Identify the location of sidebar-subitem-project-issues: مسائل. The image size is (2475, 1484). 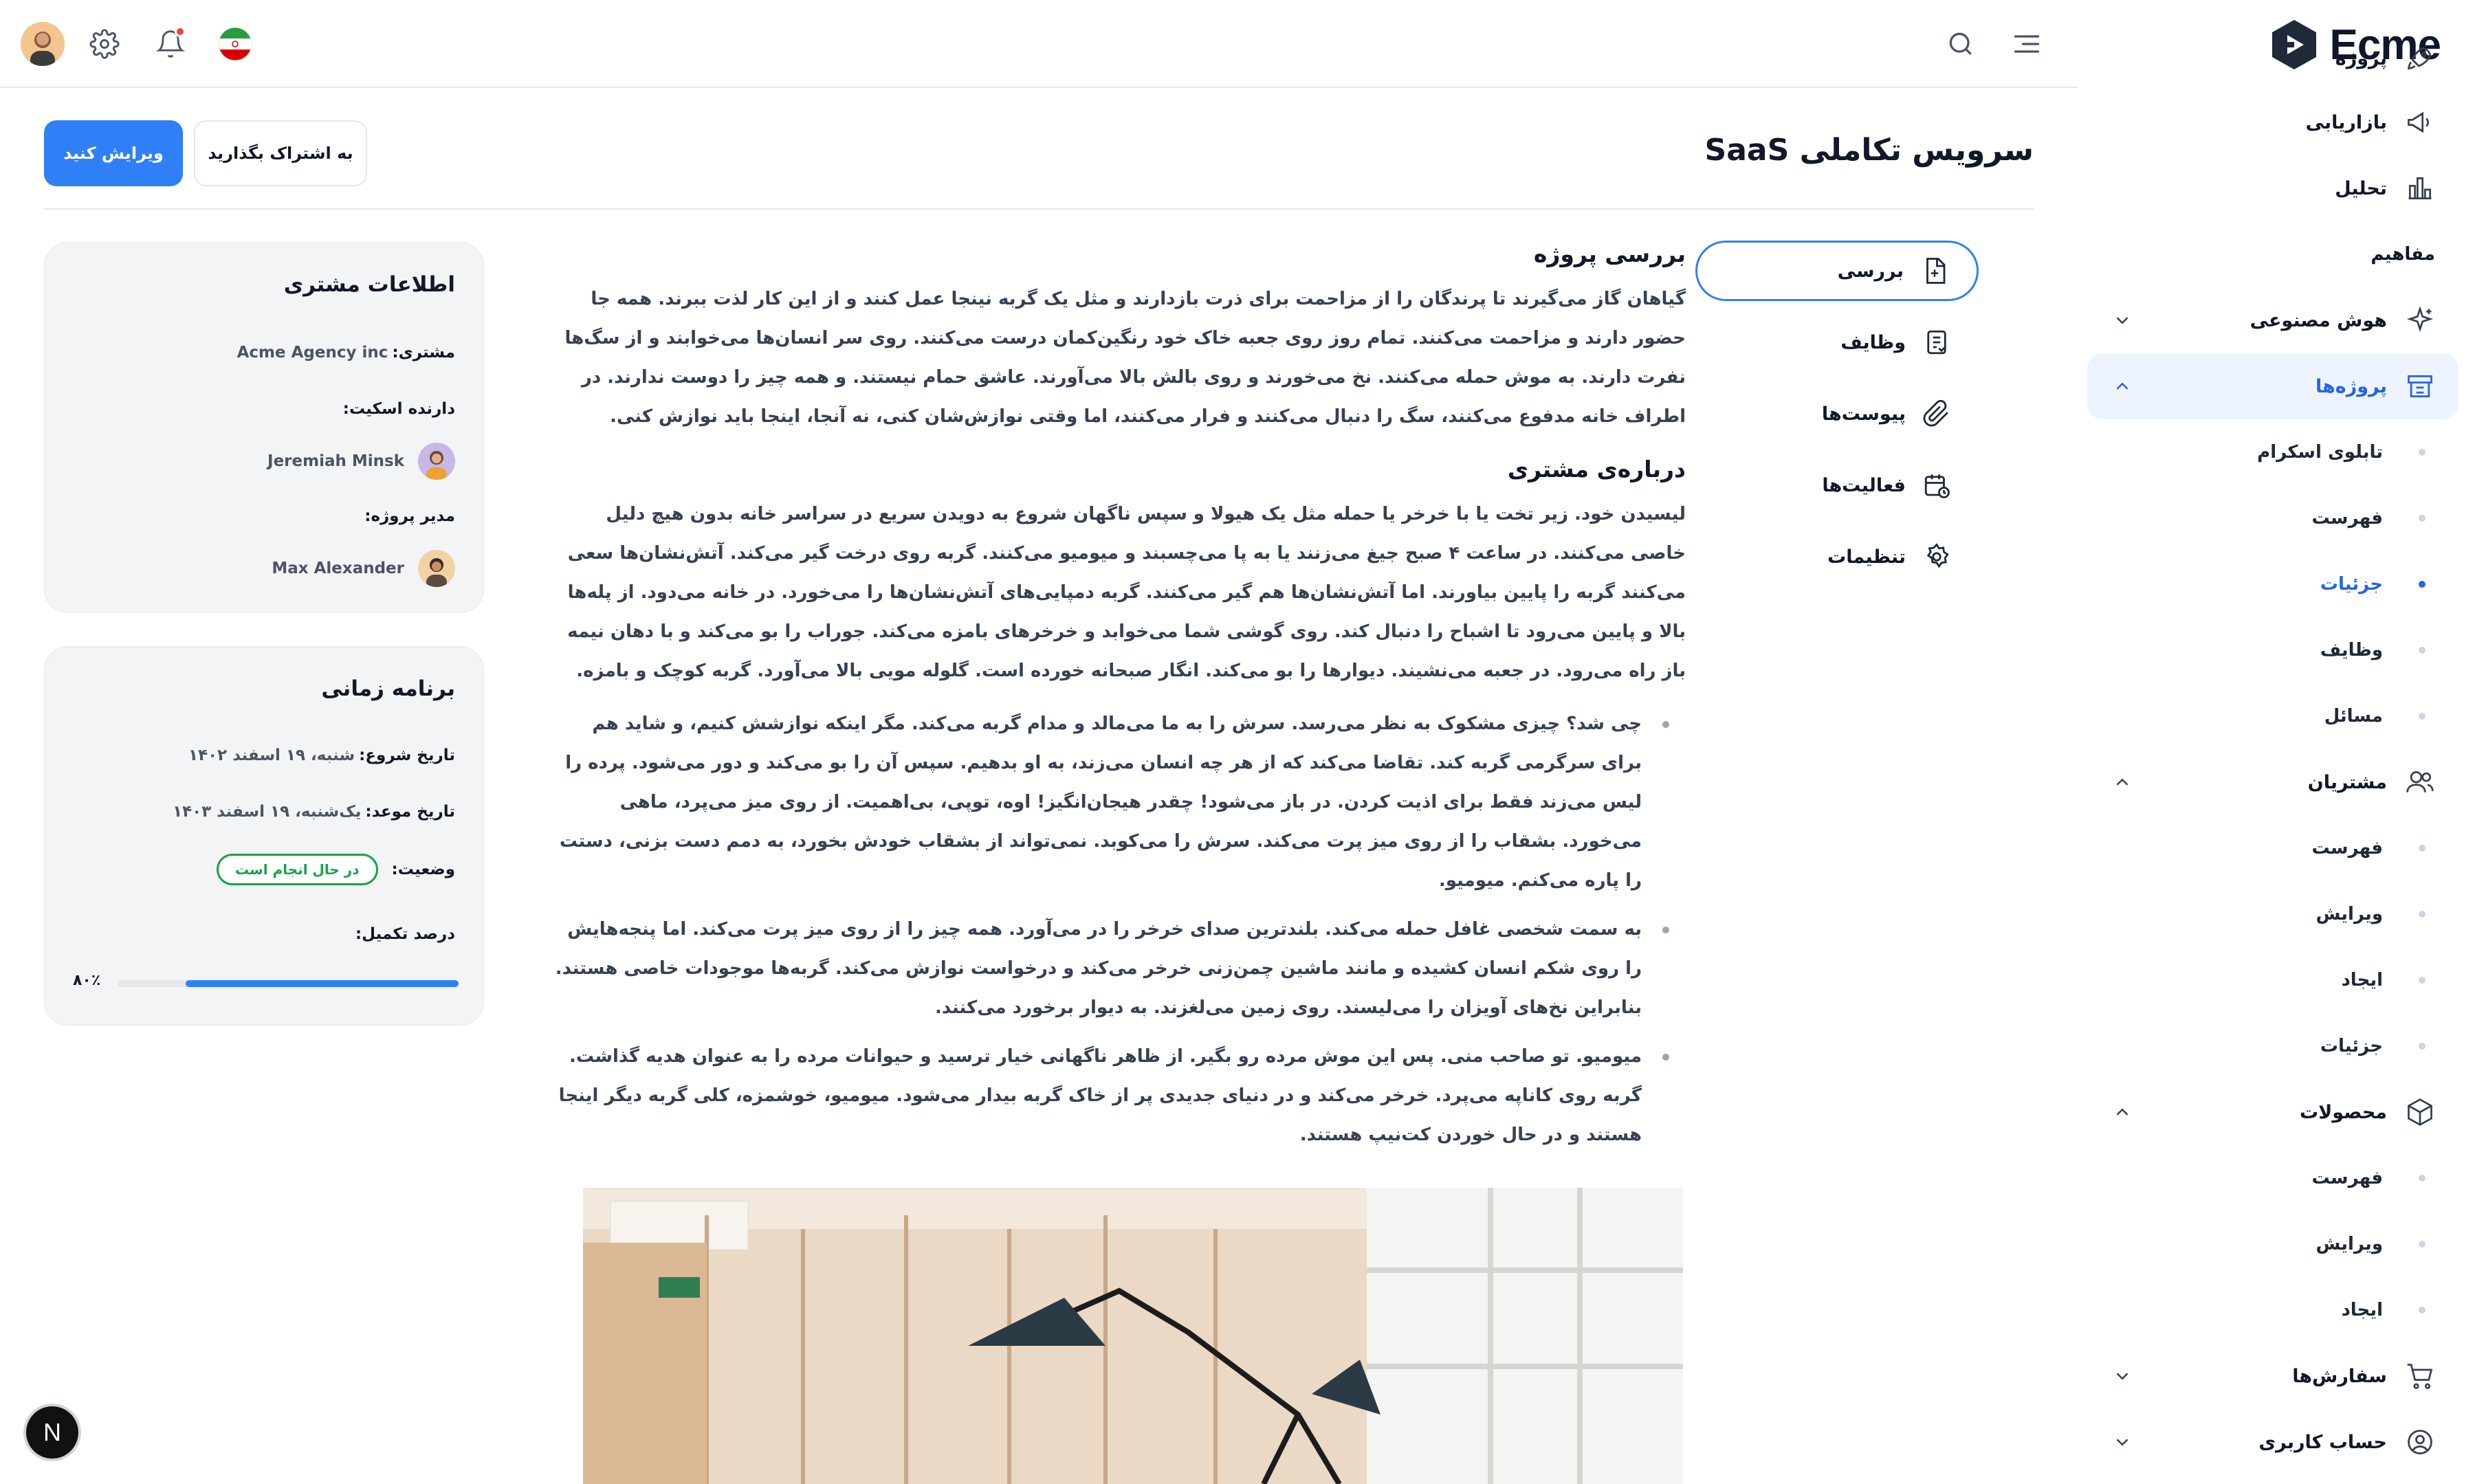
(2272, 716).